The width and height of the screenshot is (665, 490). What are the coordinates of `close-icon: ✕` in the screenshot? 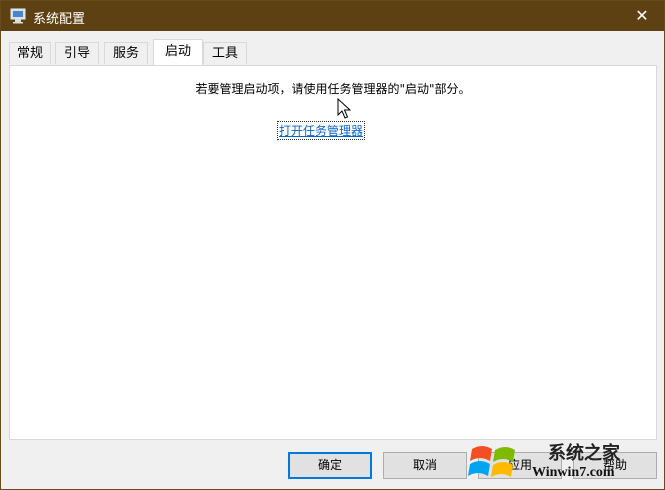 It's located at (642, 15).